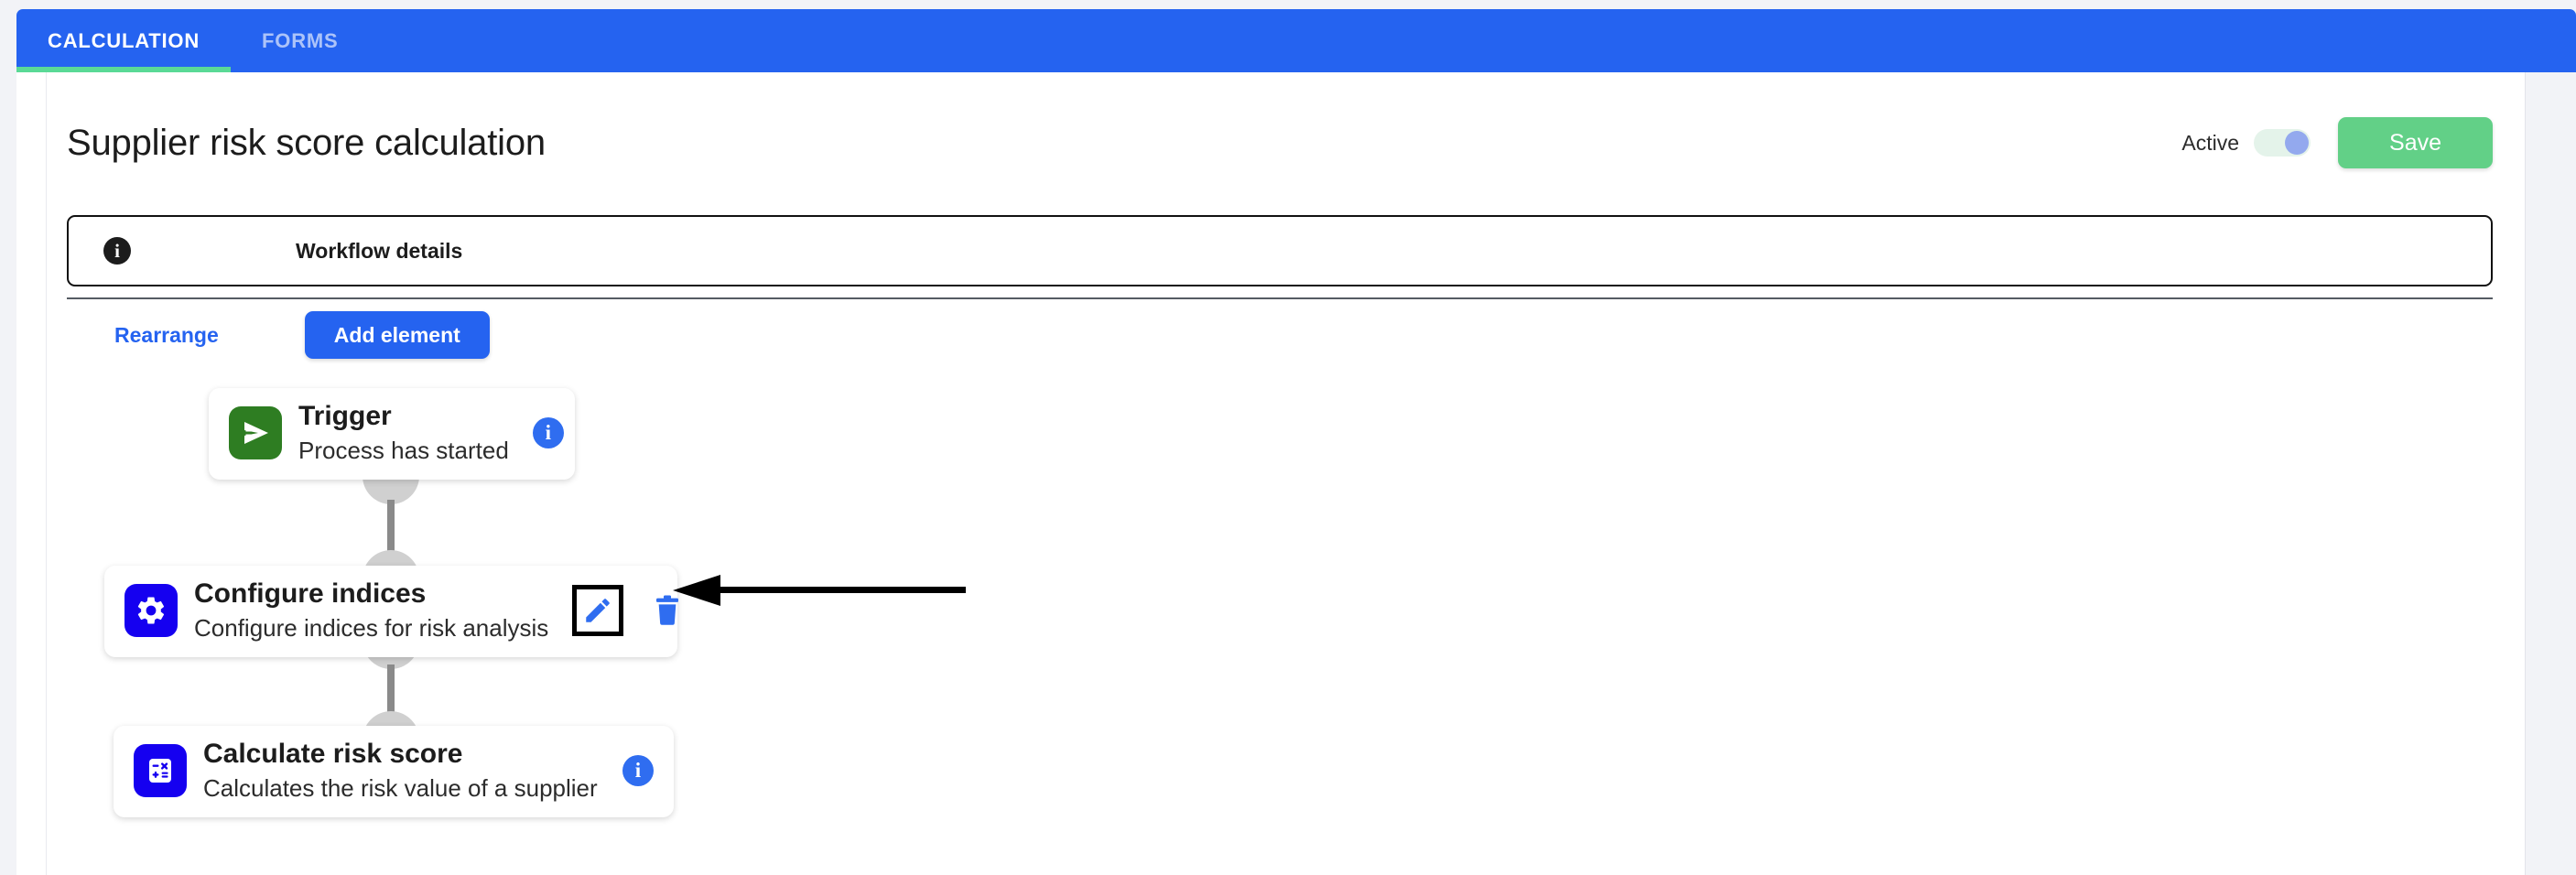 This screenshot has height=875, width=2576. I want to click on edit-icon, so click(598, 610).